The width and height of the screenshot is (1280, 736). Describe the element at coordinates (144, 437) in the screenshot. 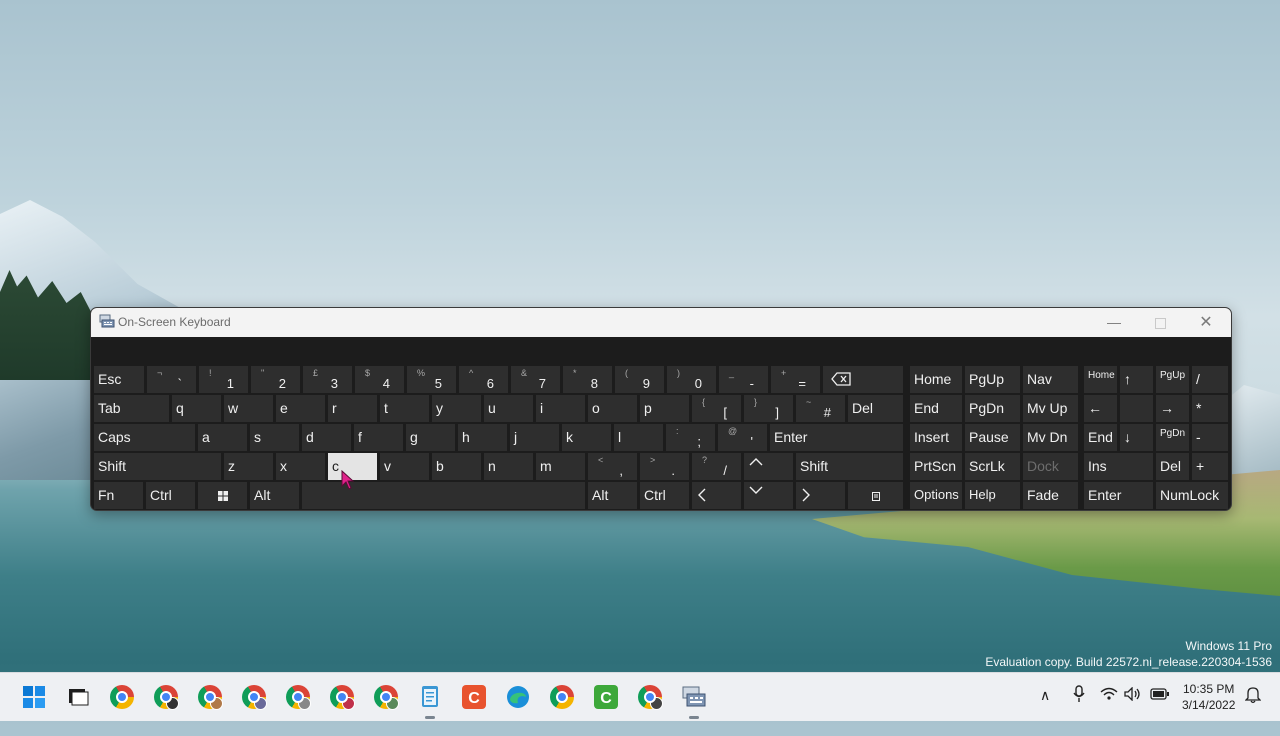

I see `key-caps: Caps` at that location.